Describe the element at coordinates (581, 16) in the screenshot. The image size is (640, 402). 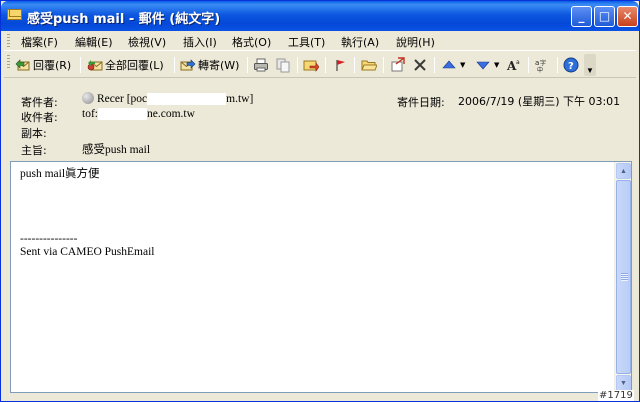
I see `minimize-button: _` at that location.